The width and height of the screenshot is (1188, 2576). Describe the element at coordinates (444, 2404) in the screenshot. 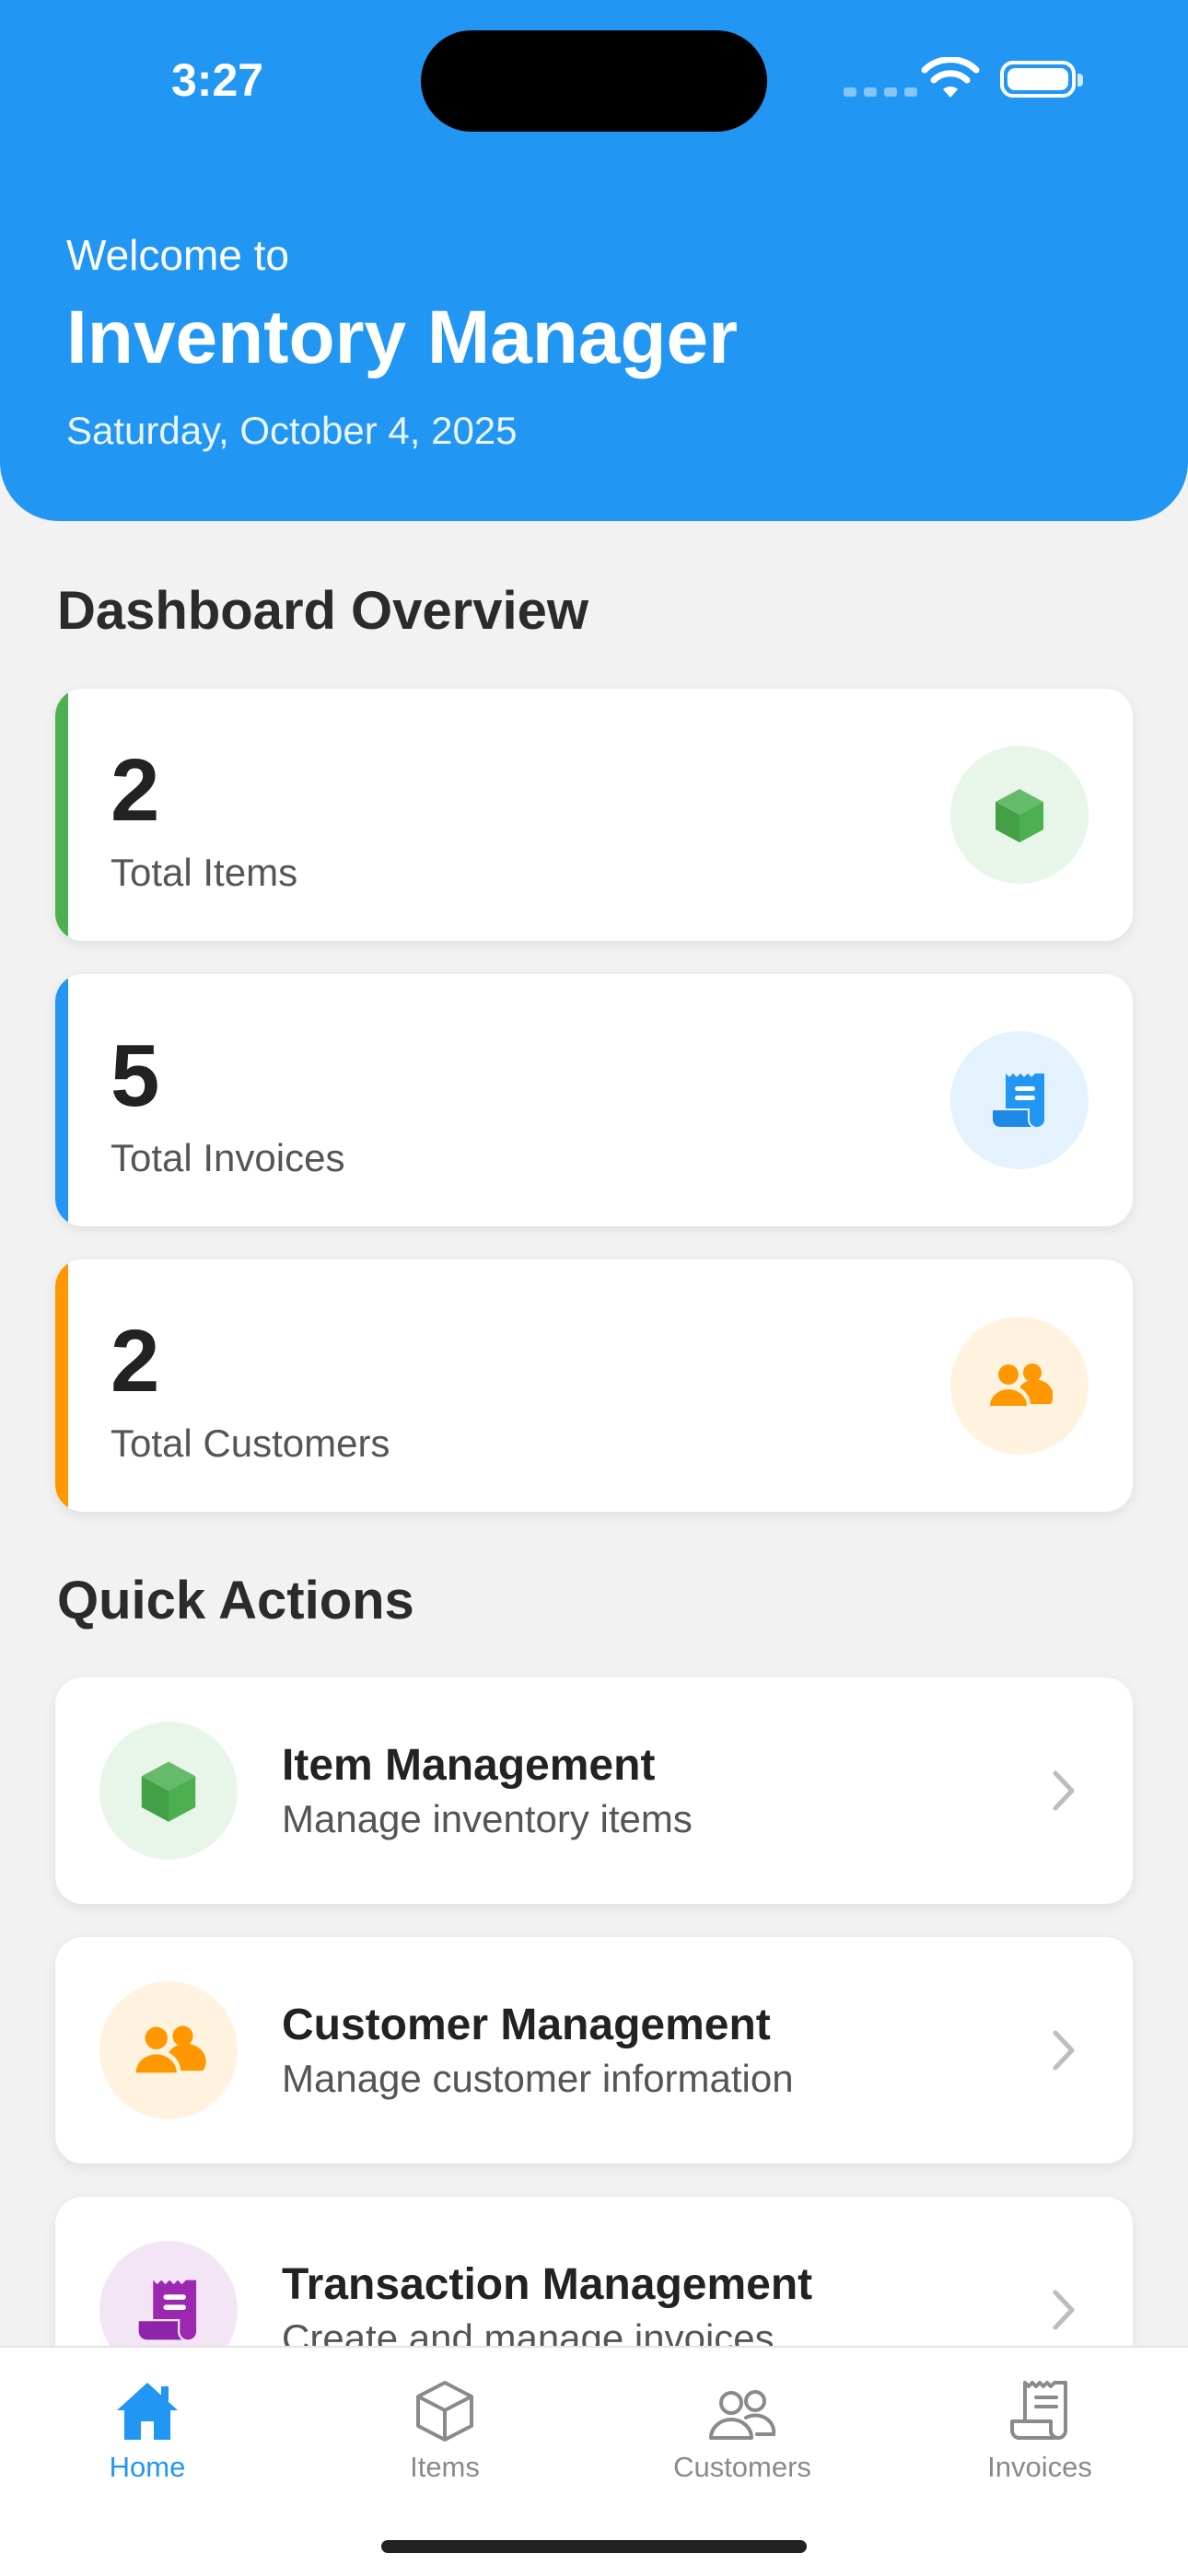

I see `cube-outline-icon` at that location.